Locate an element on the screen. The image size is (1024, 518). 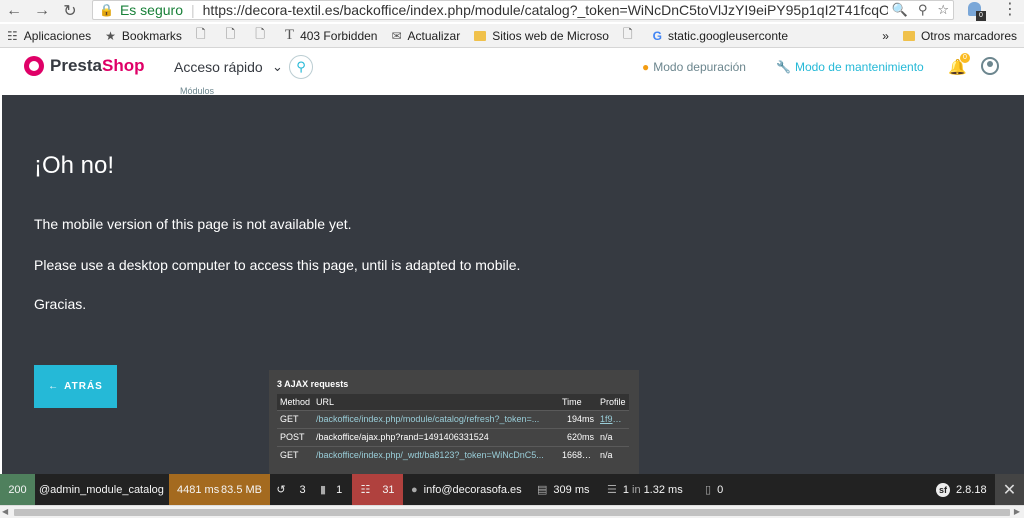
ajax-panel-title: 3 AJAX requests is located at coordinates (313, 384).